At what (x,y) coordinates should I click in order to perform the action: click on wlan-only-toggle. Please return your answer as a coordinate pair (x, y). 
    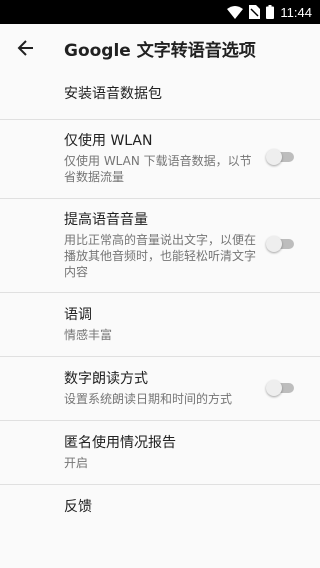
    Looking at the image, I should click on (281, 157).